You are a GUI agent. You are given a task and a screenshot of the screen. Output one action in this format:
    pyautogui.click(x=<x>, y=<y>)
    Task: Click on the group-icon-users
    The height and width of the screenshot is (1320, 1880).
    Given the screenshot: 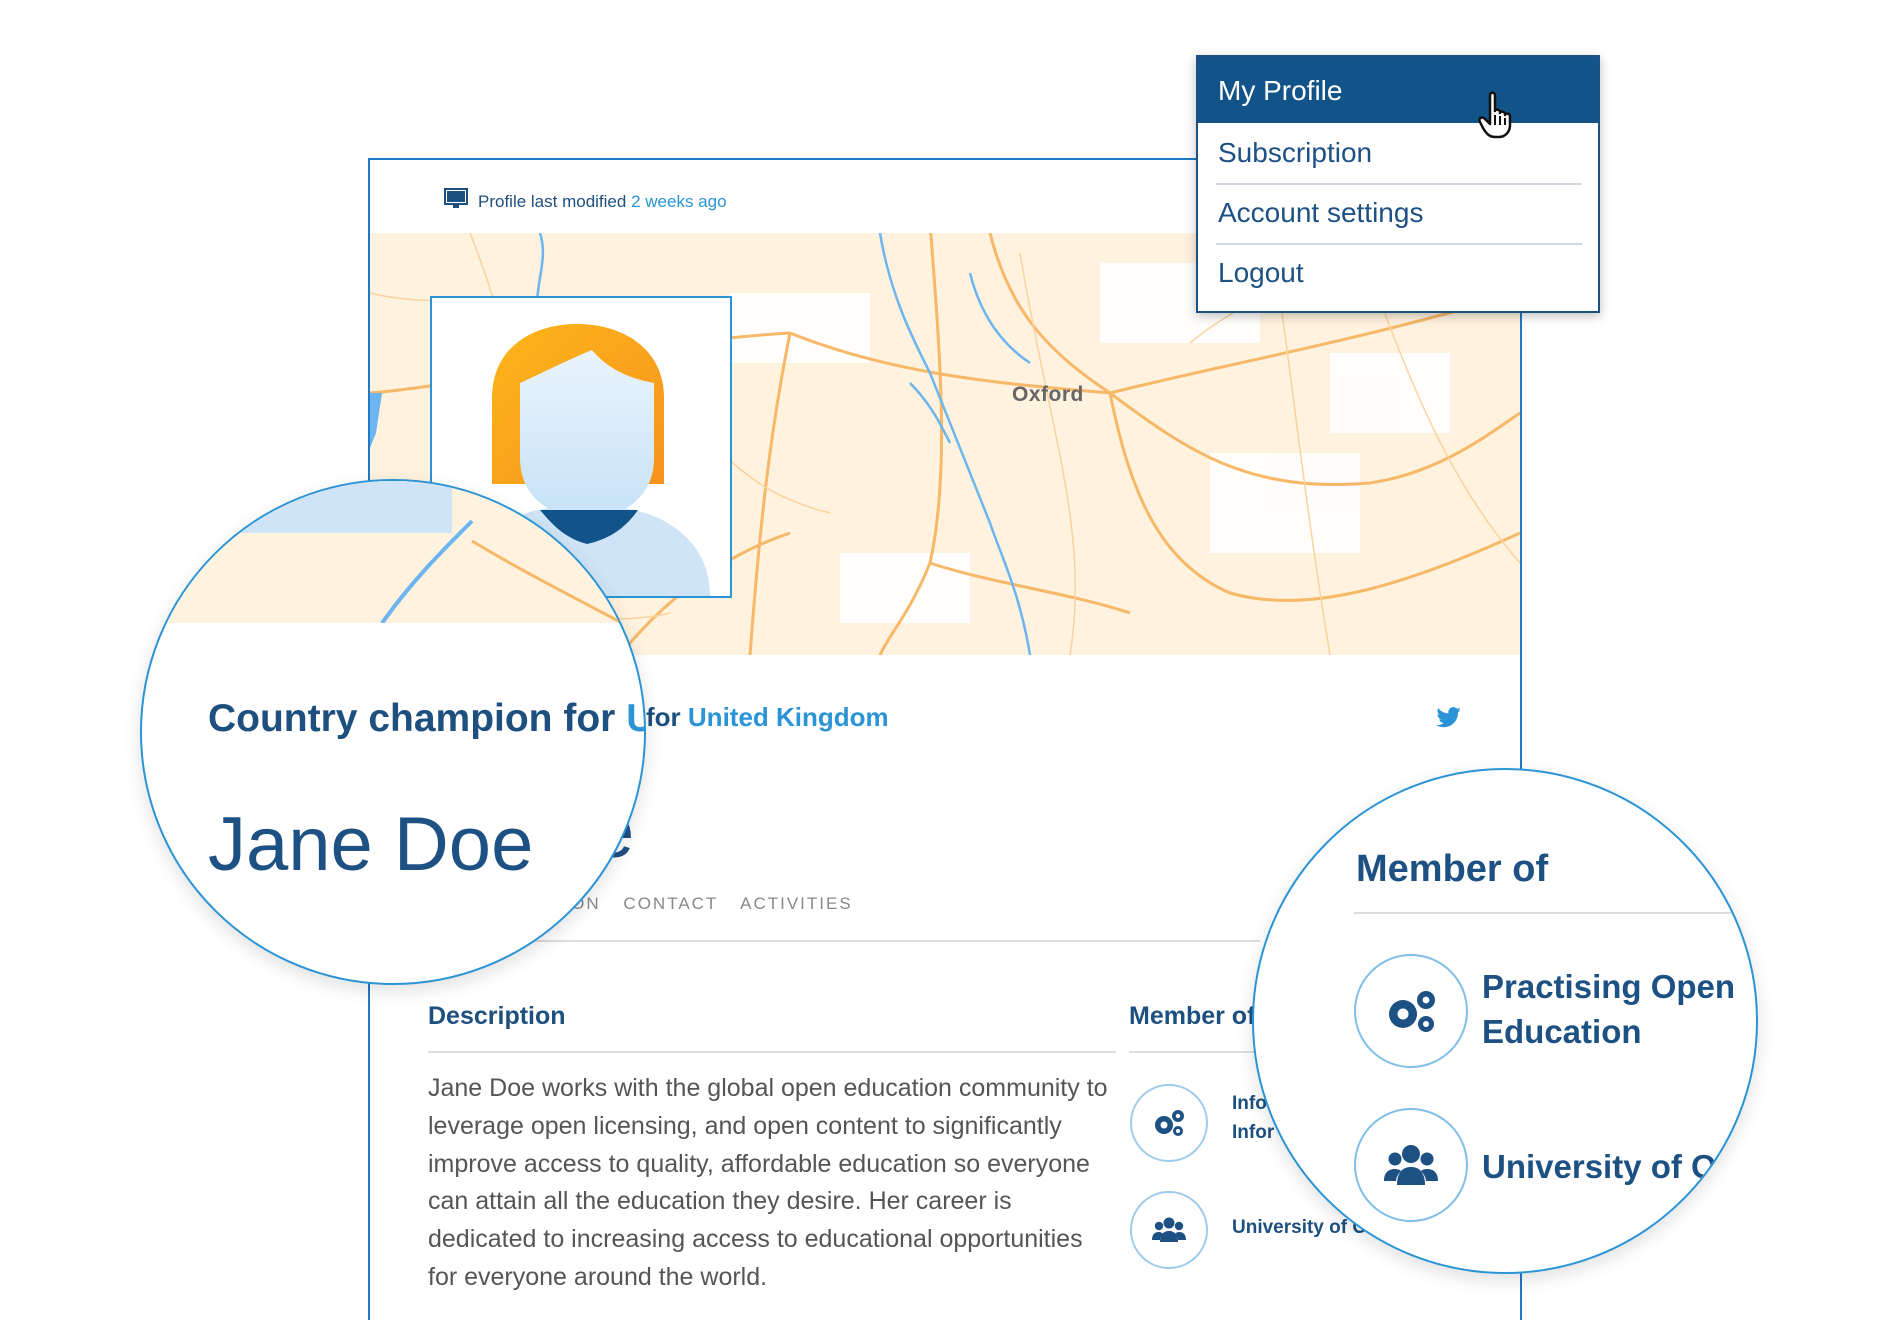 What is the action you would take?
    pyautogui.click(x=1411, y=1165)
    